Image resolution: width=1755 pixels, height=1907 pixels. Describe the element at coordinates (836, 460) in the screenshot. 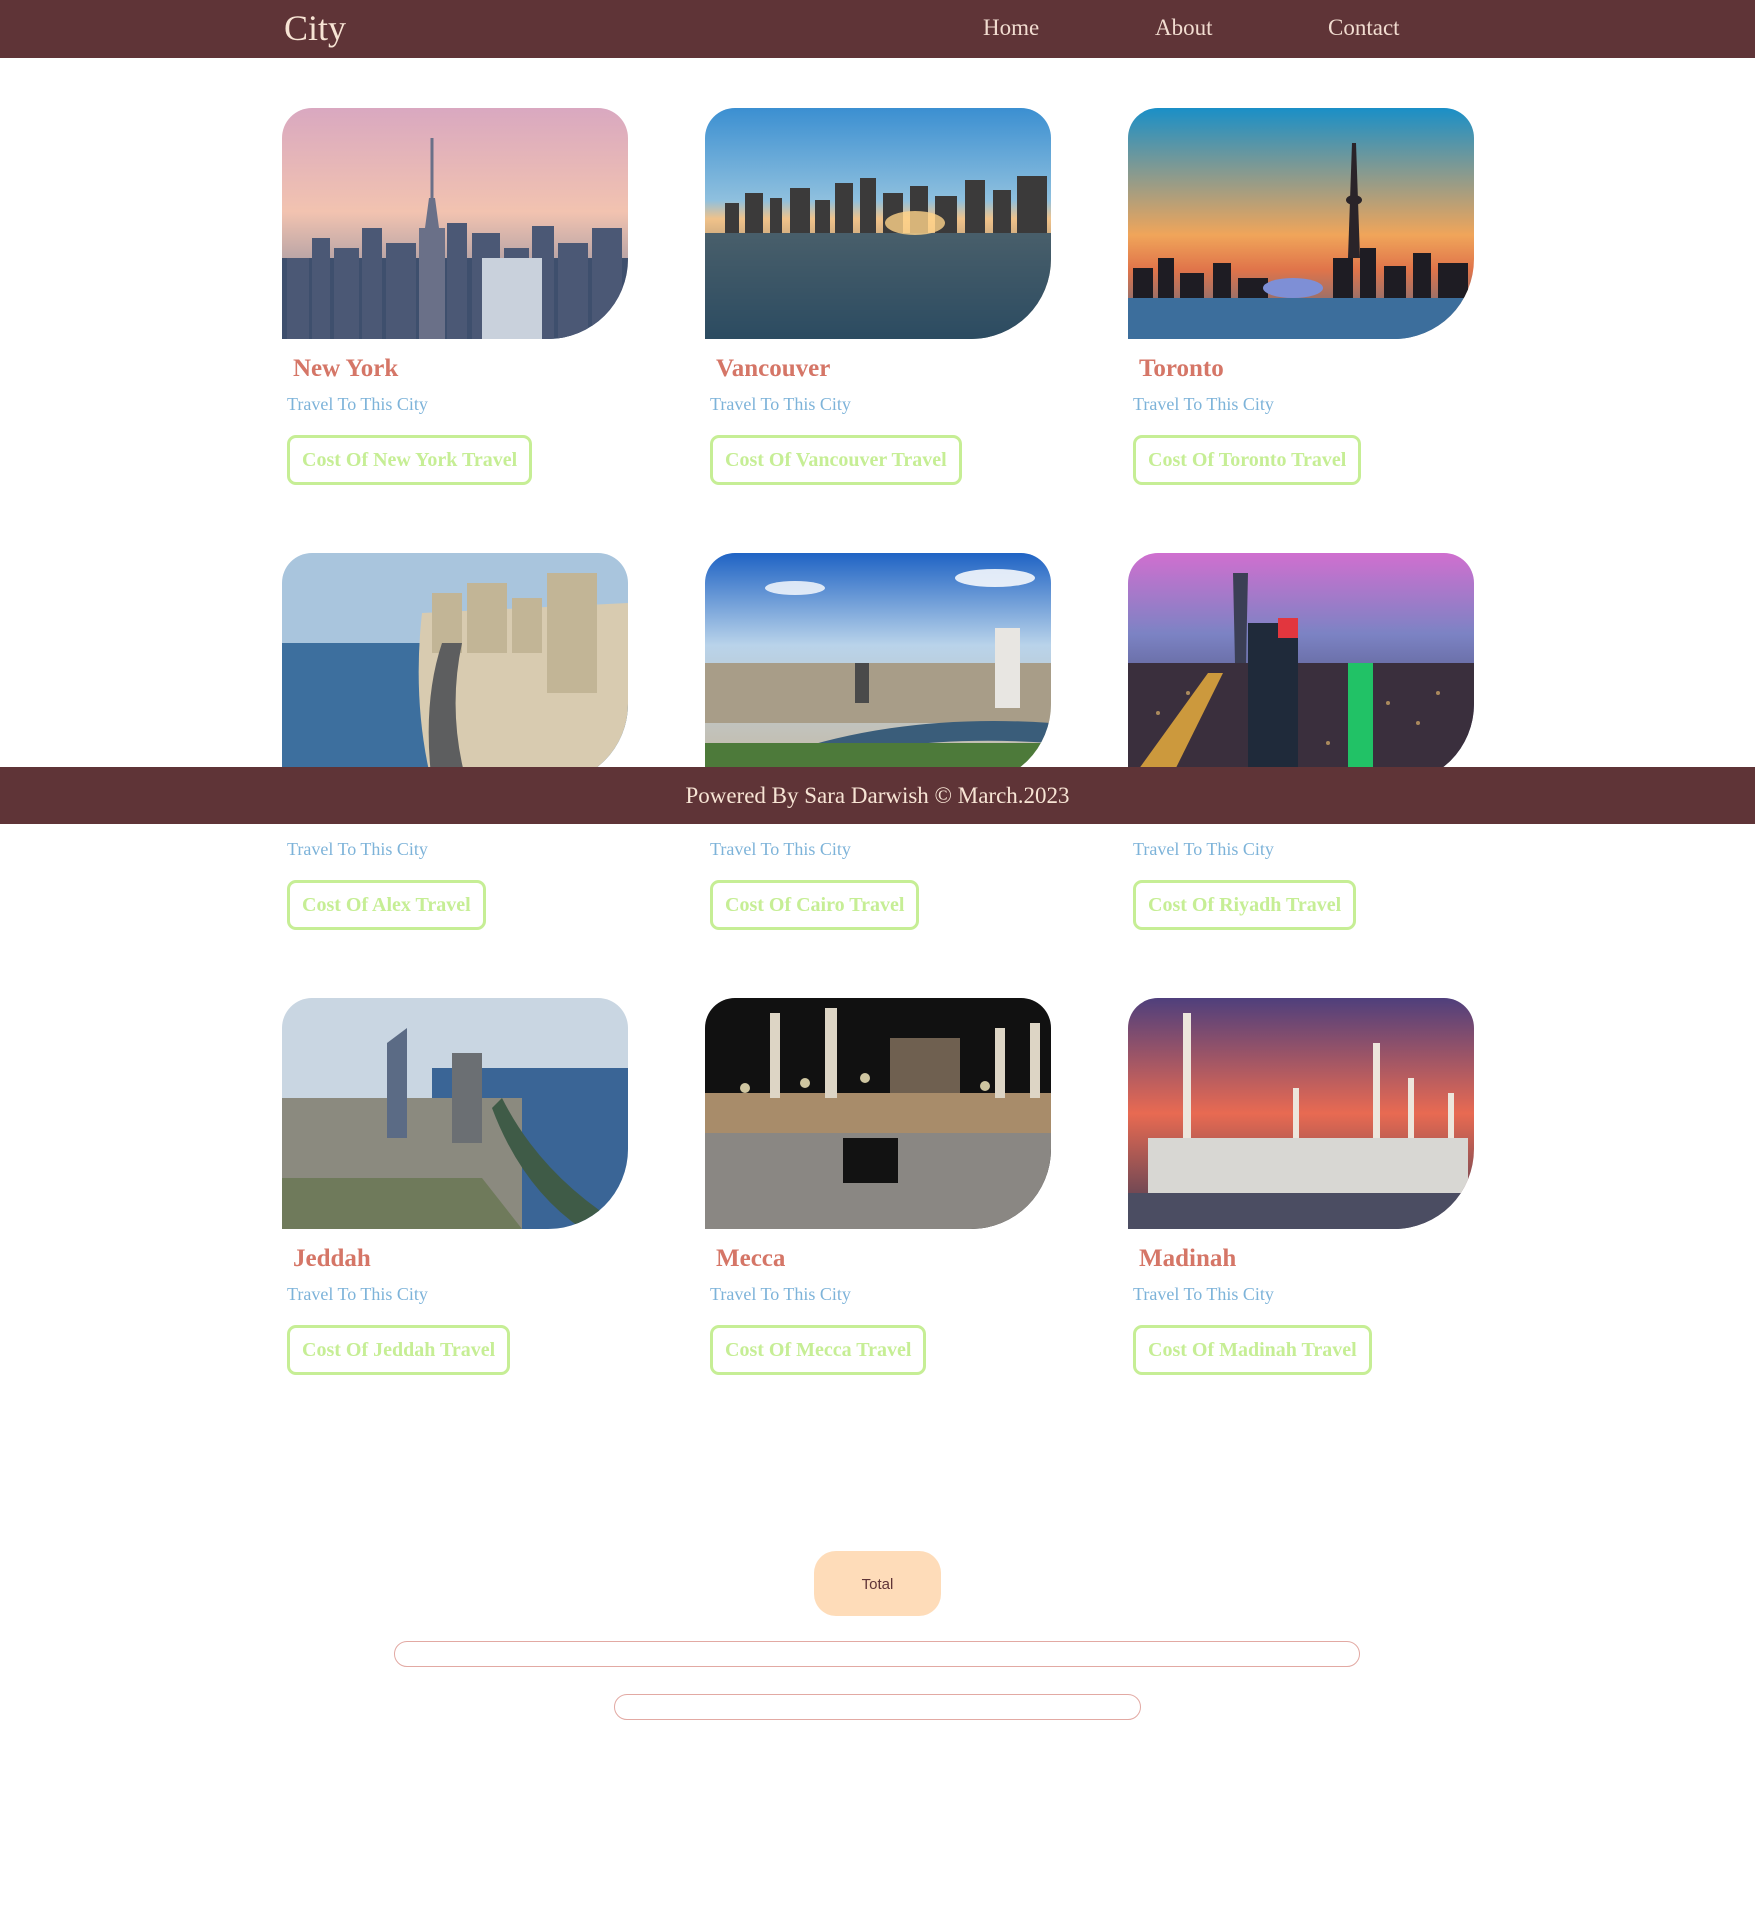

I see `cost-vancouver-button: Cost Of Vancouver Travel` at that location.